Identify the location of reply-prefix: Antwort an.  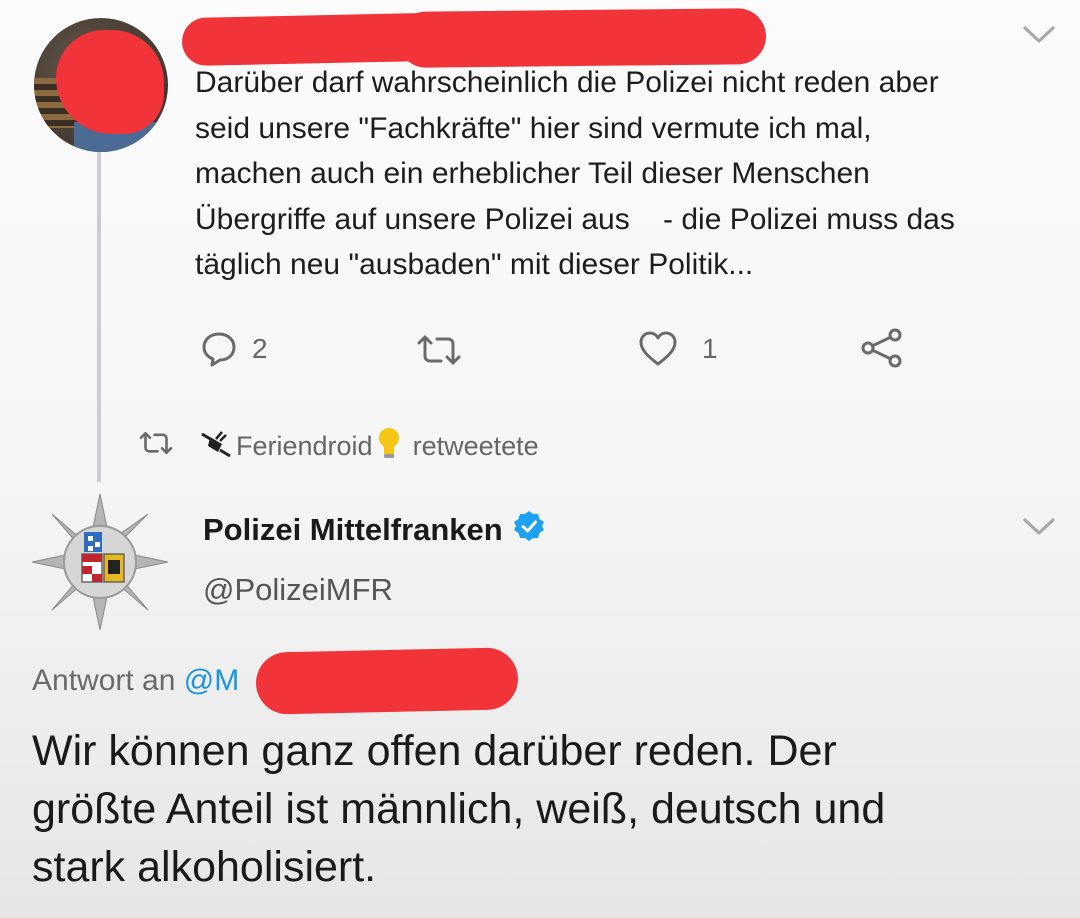
(108, 680).